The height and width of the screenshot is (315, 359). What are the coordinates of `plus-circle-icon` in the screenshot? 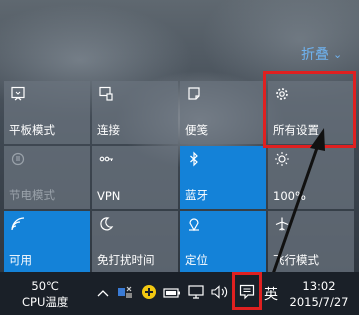 It's located at (149, 294).